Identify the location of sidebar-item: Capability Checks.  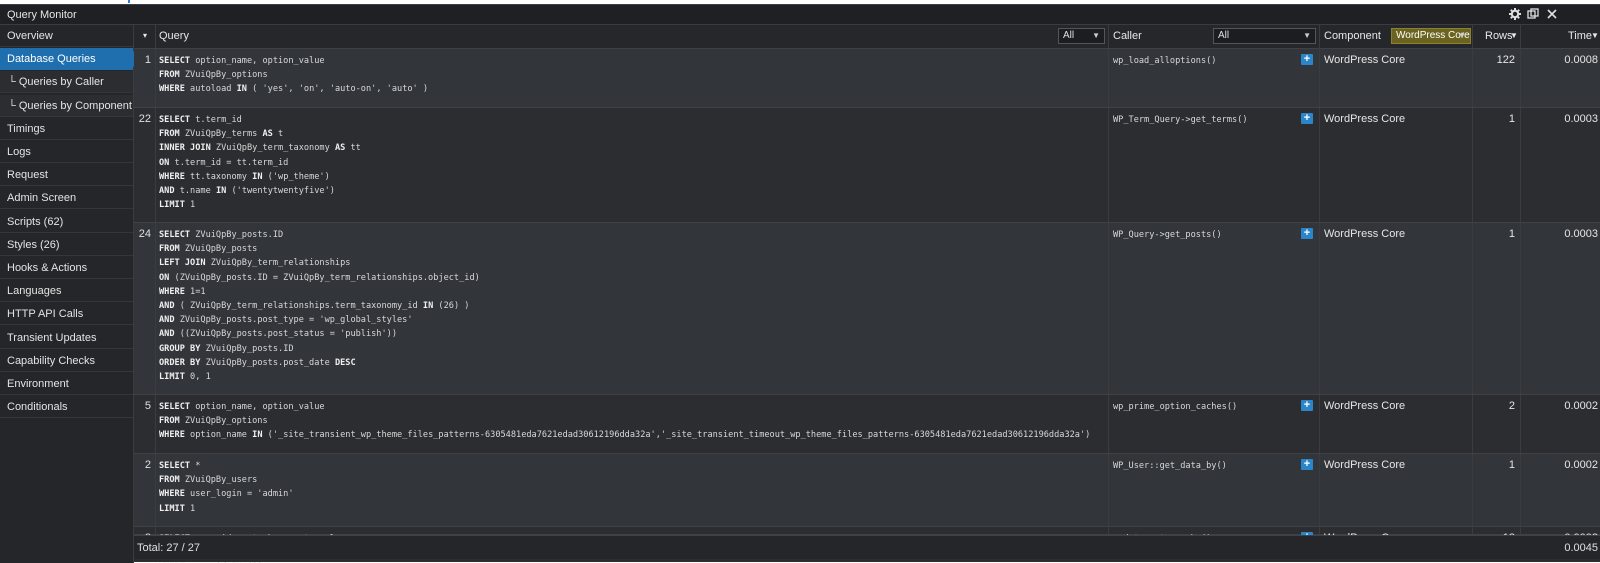
(66, 361).